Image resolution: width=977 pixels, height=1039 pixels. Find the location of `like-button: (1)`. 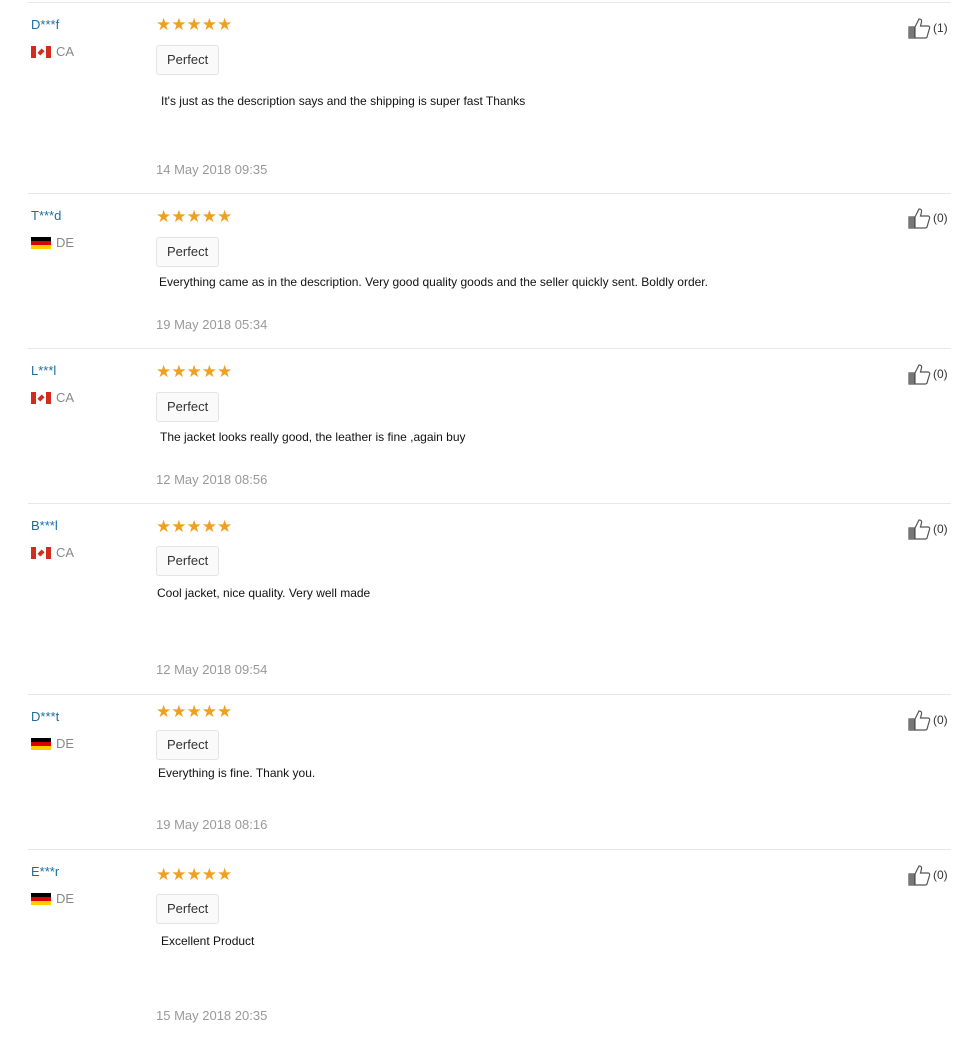

like-button: (1) is located at coordinates (927, 28).